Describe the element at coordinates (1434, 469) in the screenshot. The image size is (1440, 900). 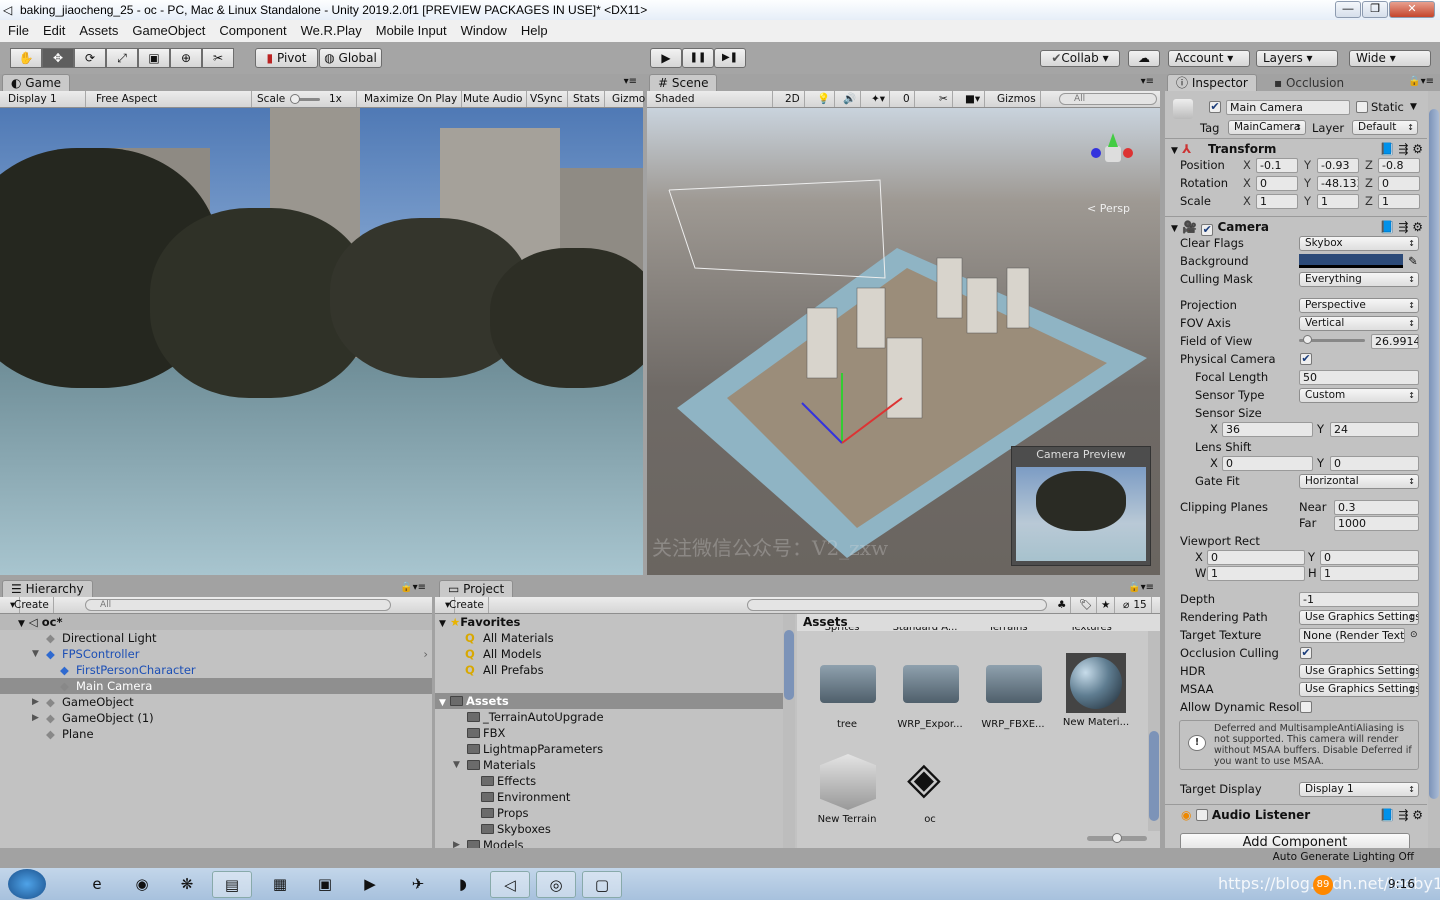
I see `inspector-scrollbar` at that location.